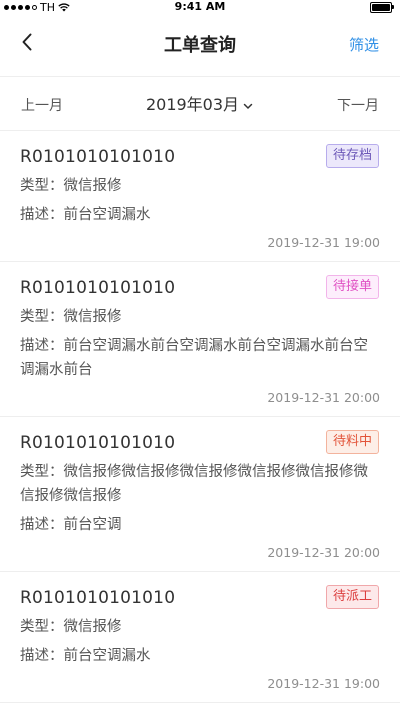 This screenshot has width=400, height=705. I want to click on status-badge: 待存档, so click(352, 156).